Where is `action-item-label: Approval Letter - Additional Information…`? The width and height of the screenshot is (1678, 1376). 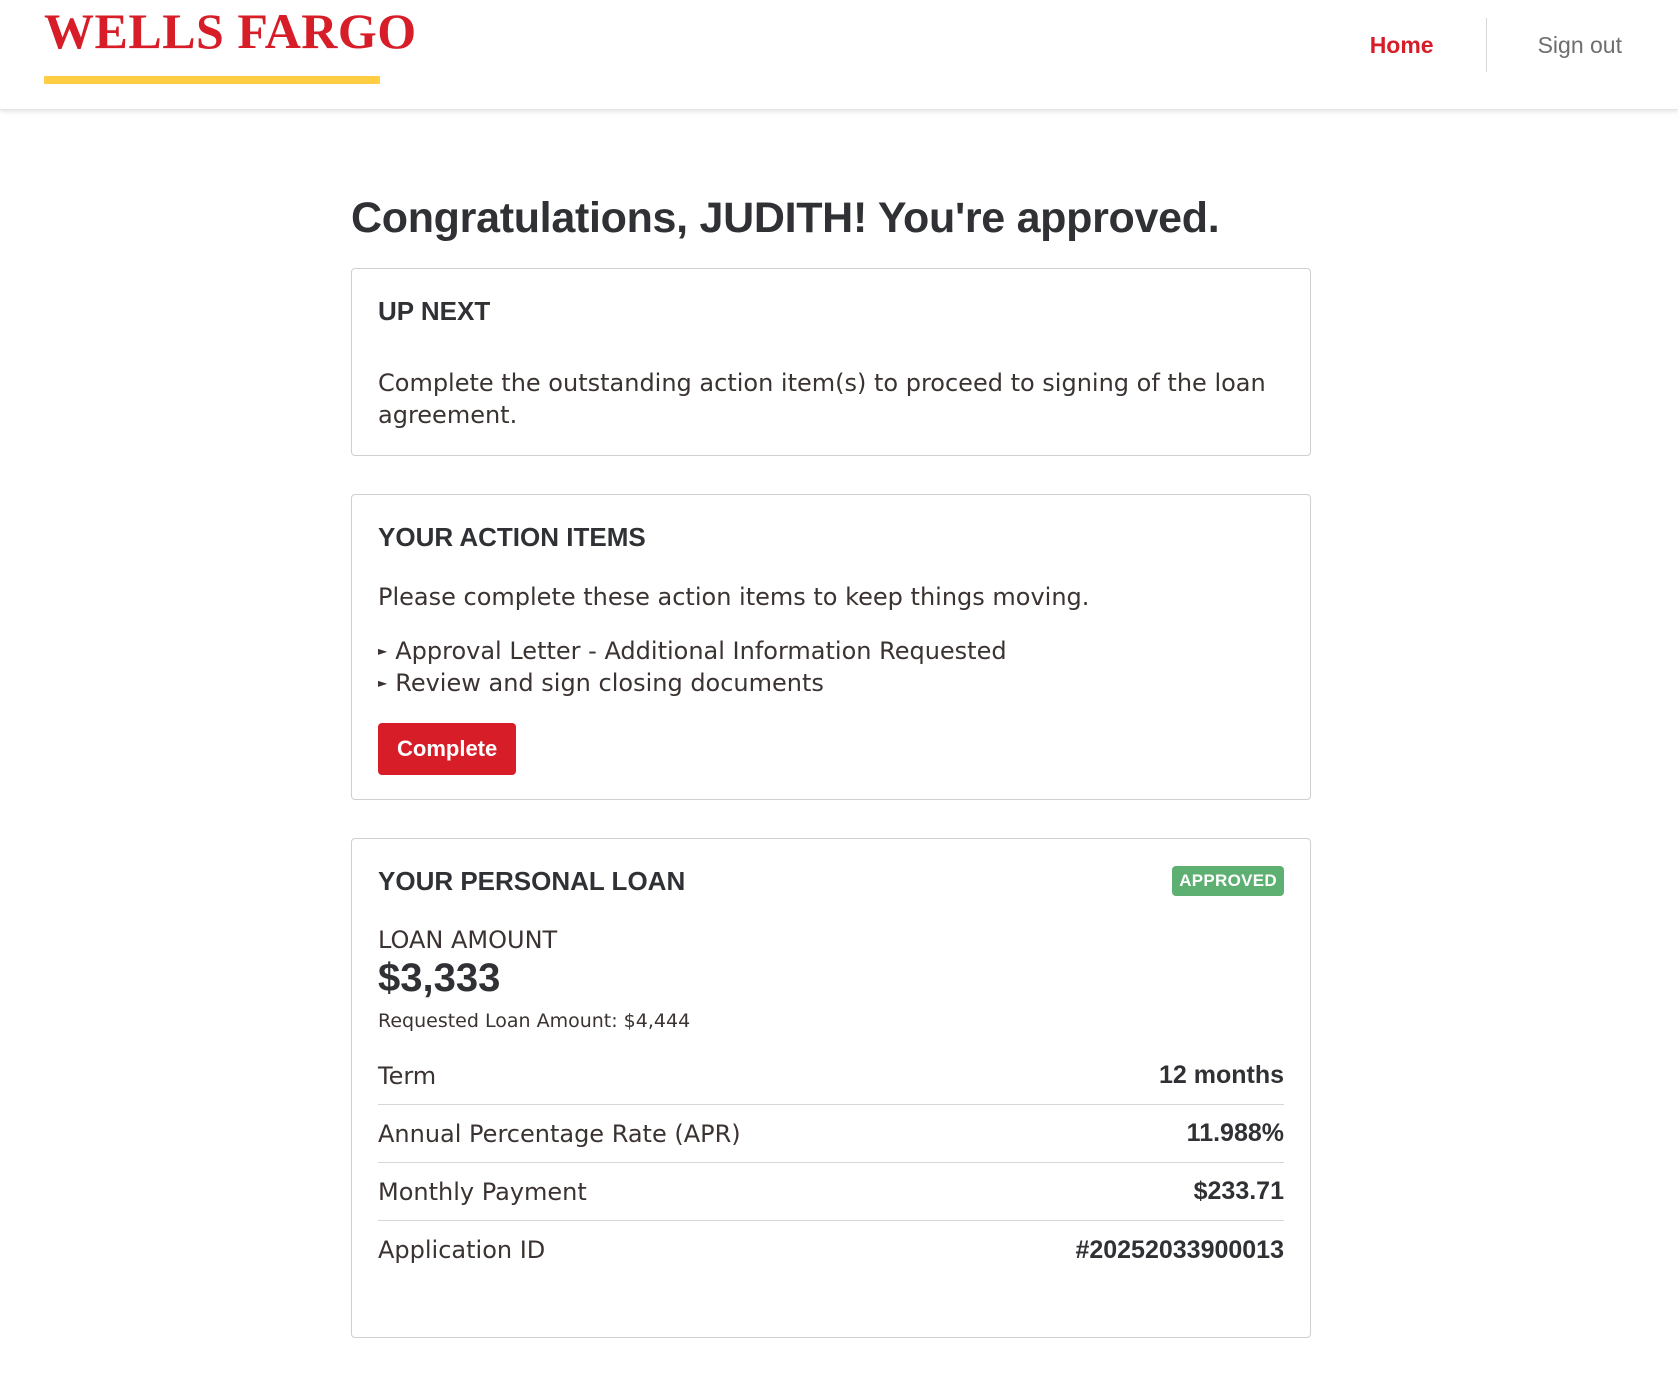
action-item-label: Approval Letter - Additional Information… is located at coordinates (701, 651).